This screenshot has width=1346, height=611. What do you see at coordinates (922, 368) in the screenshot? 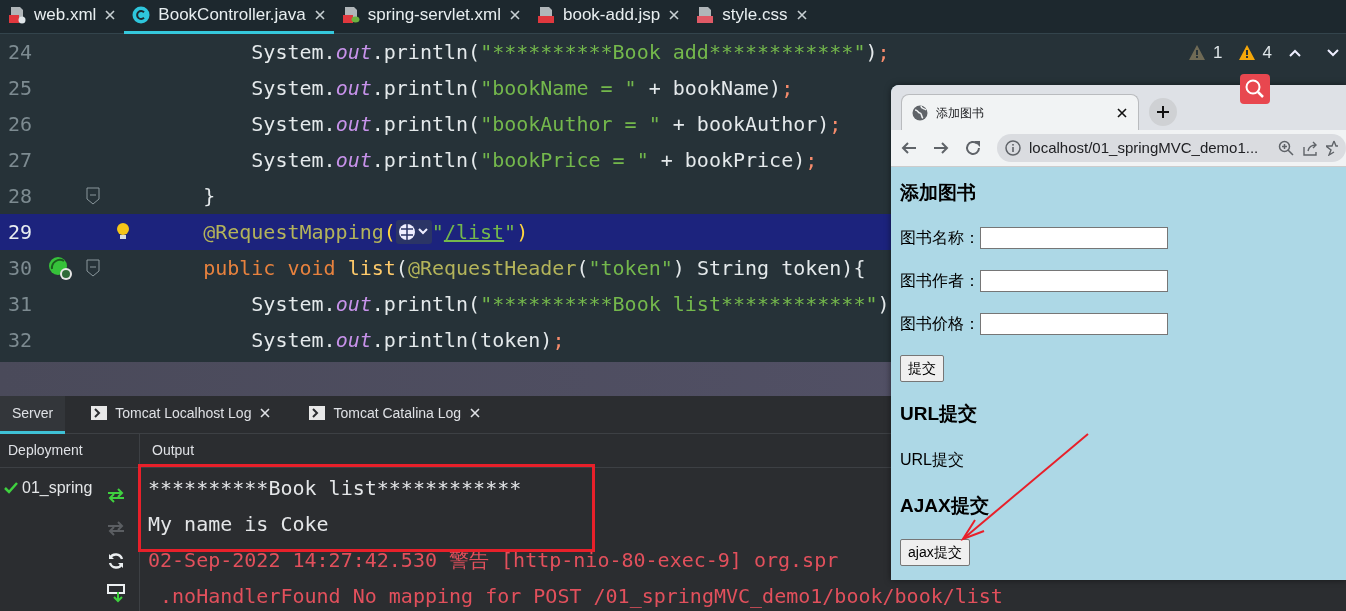
I see `submit-button: 提交` at bounding box center [922, 368].